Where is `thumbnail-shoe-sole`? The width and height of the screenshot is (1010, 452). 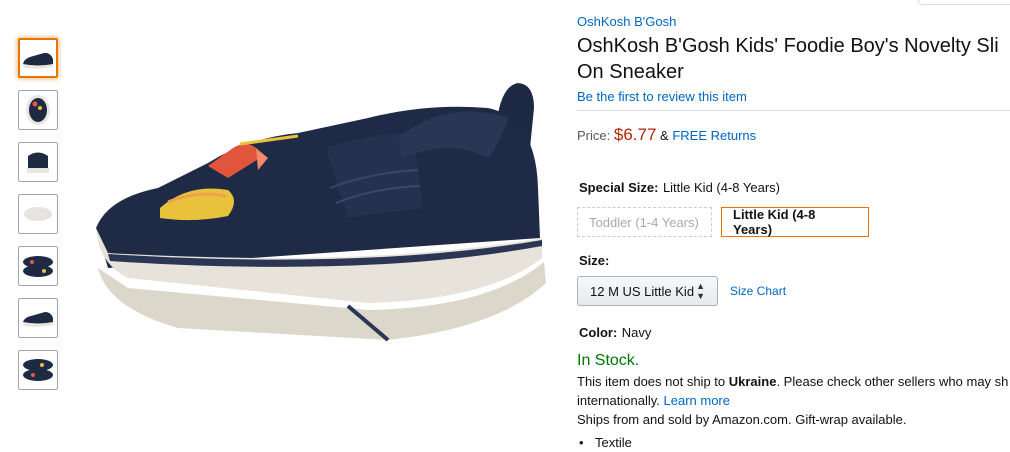 thumbnail-shoe-sole is located at coordinates (38, 214).